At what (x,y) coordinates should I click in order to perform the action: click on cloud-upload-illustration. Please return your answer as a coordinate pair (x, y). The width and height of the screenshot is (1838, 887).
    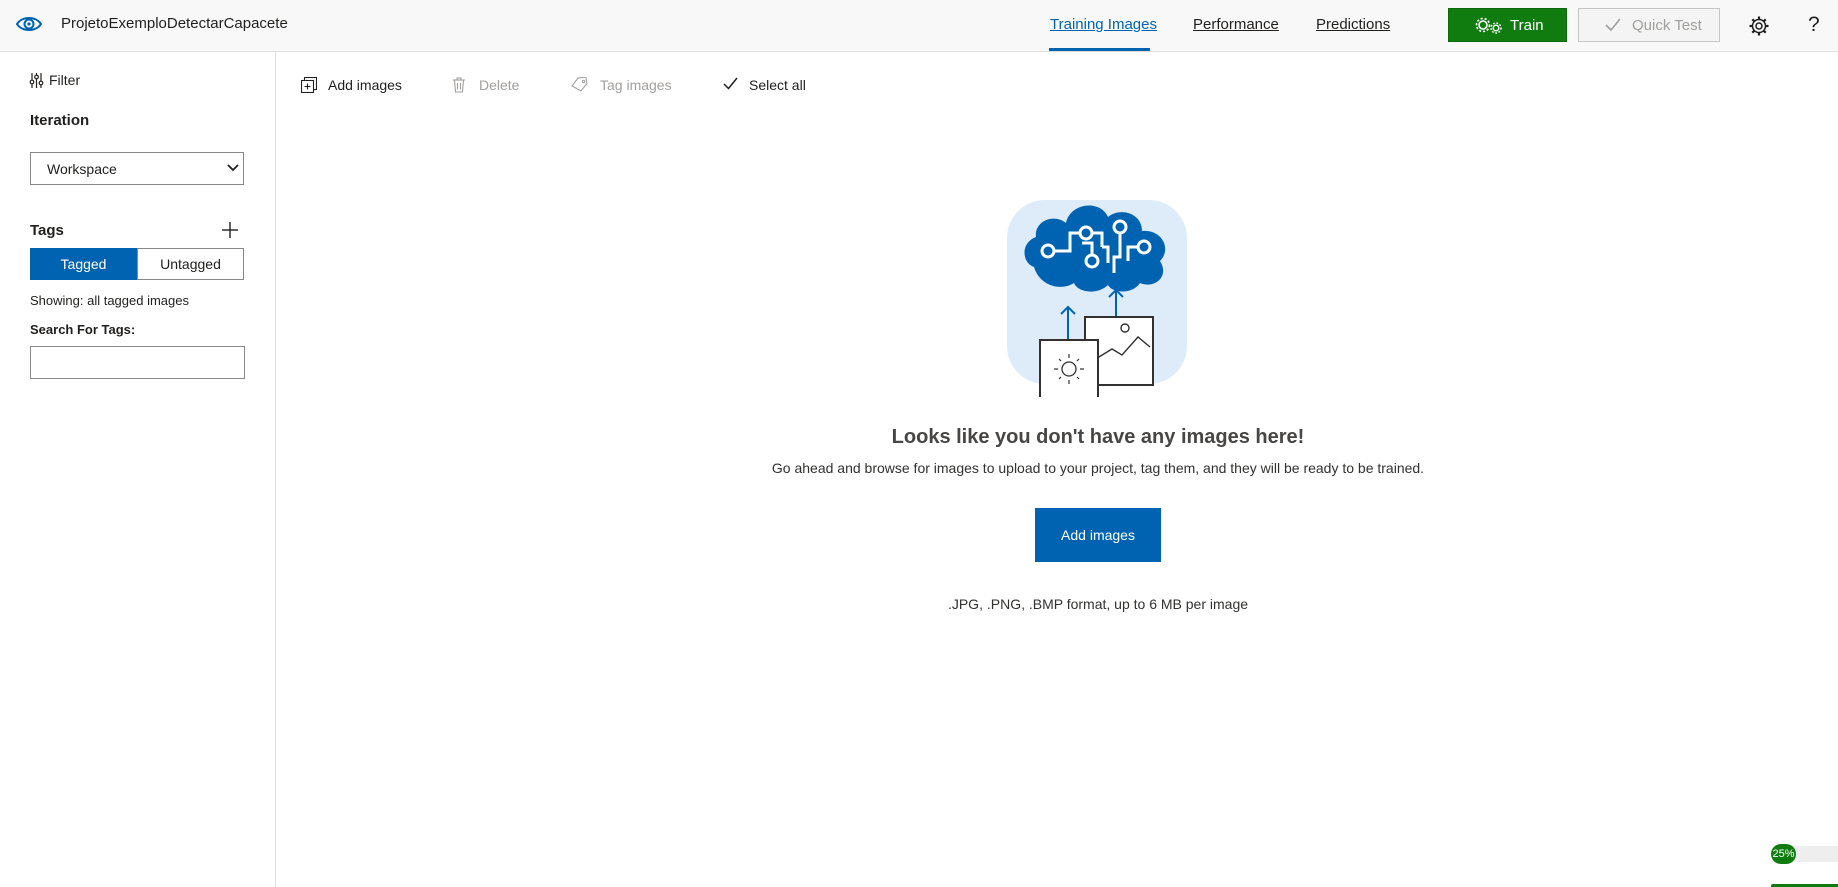
    Looking at the image, I should click on (1097, 298).